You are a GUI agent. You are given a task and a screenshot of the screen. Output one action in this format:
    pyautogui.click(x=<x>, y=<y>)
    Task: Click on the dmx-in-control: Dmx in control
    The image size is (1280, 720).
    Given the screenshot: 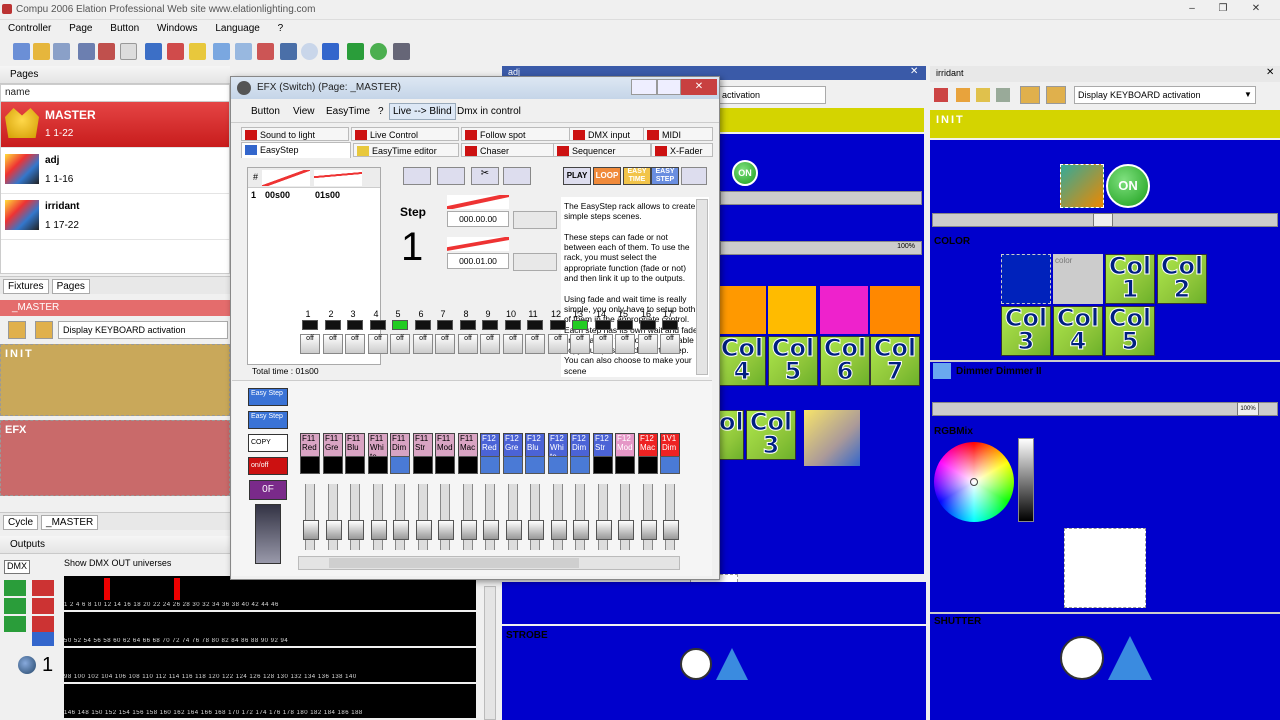 What is the action you would take?
    pyautogui.click(x=489, y=111)
    